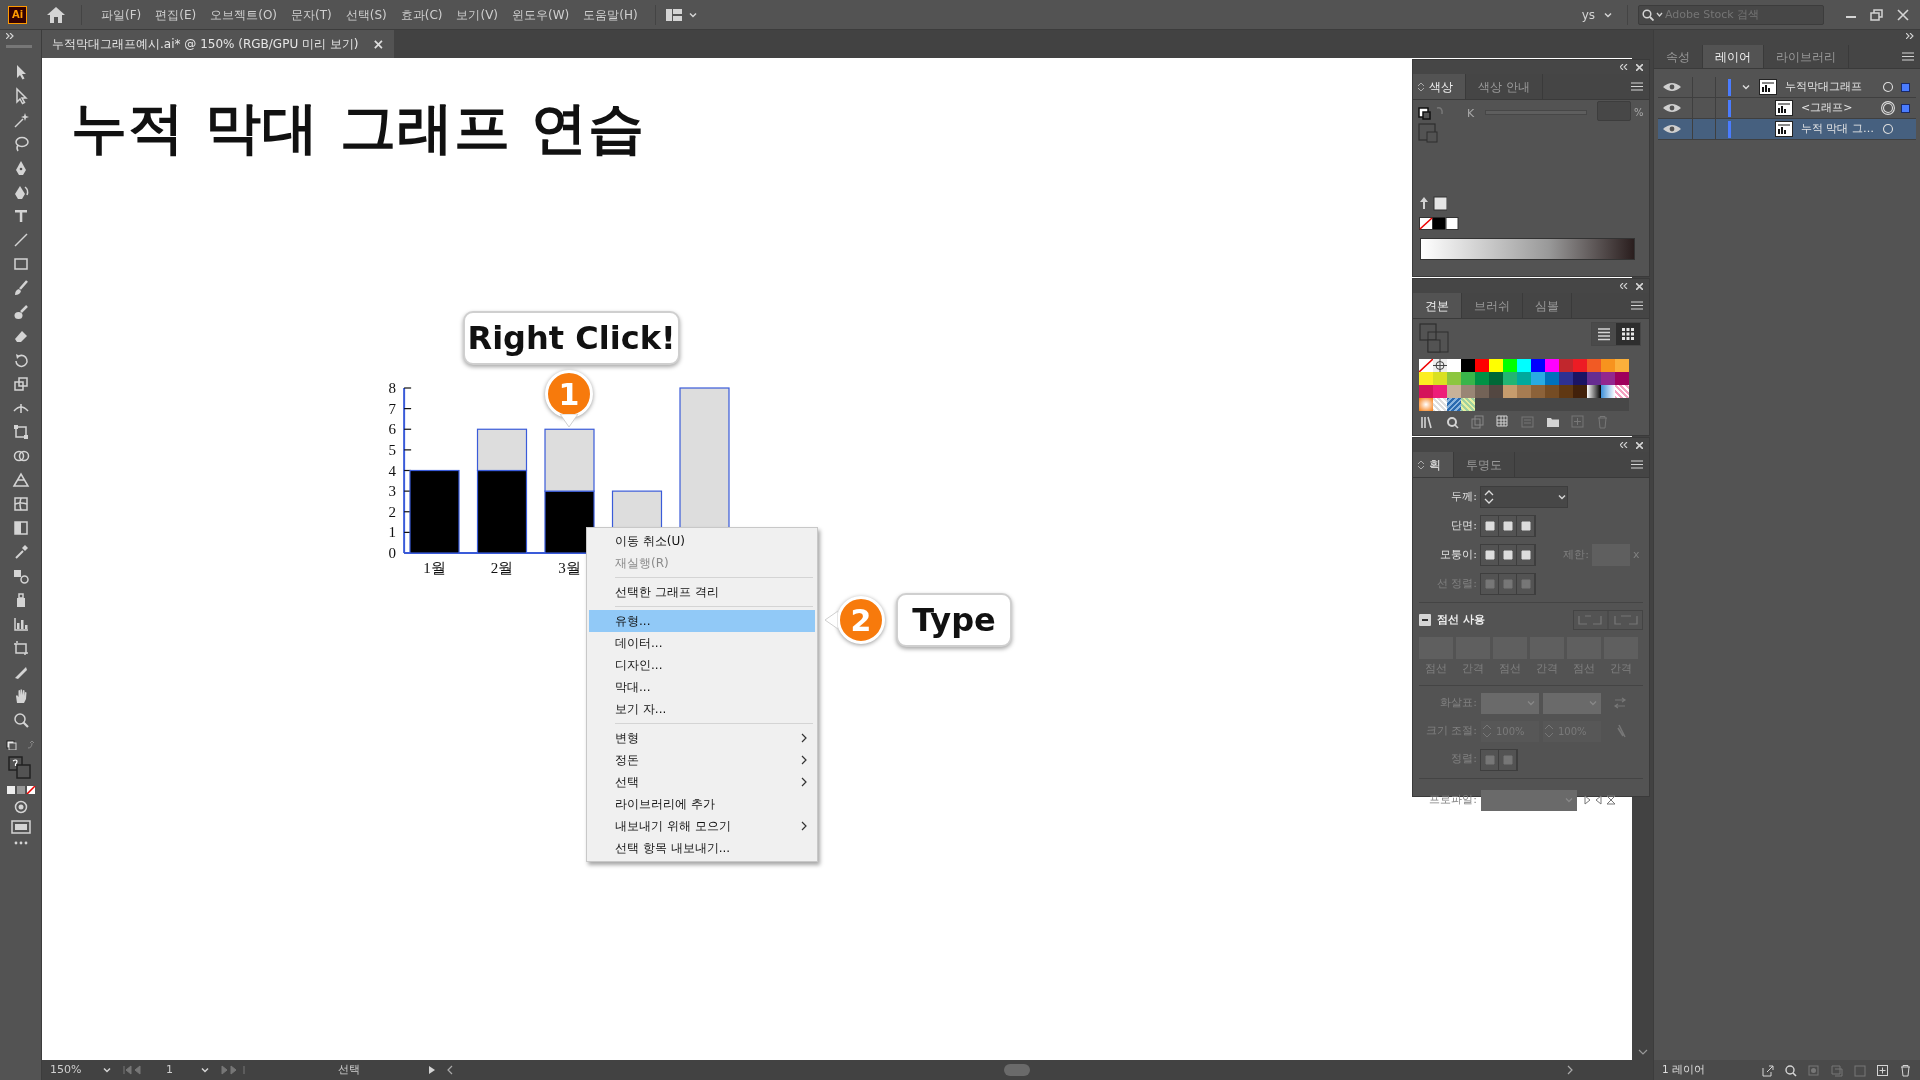 The height and width of the screenshot is (1080, 1920). Describe the element at coordinates (1428, 422) in the screenshot. I see `library-icon` at that location.